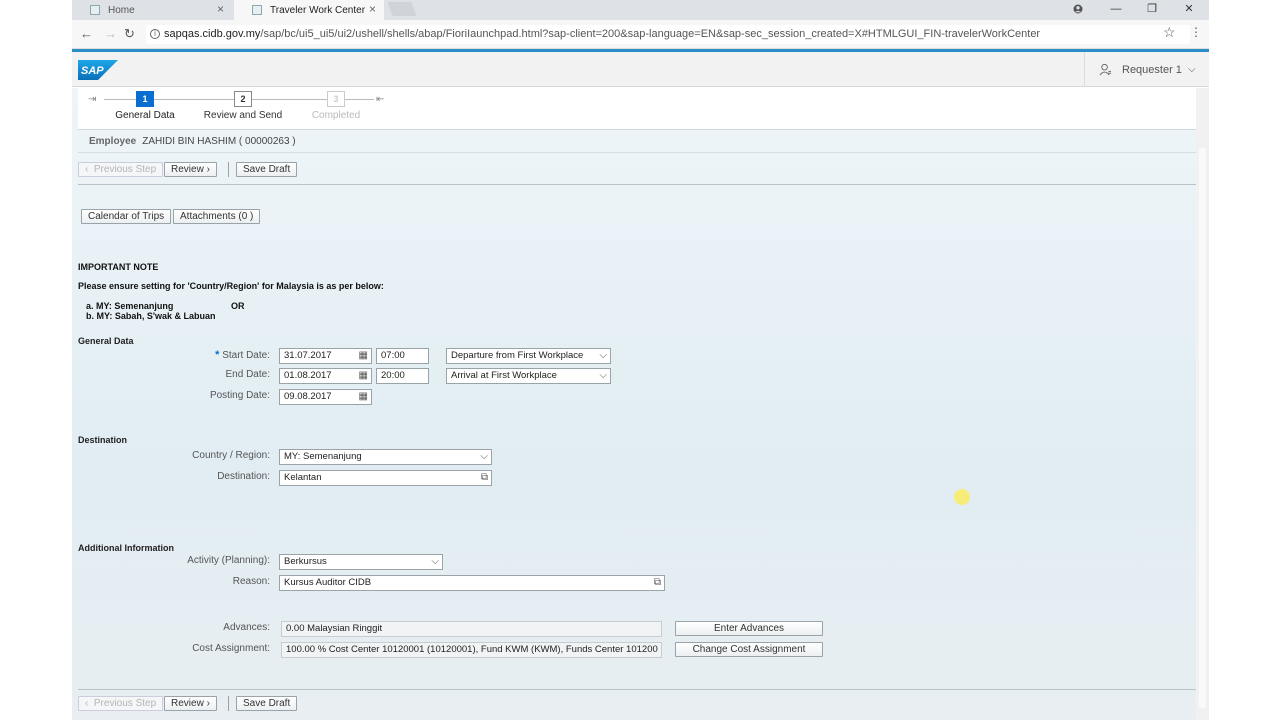 This screenshot has width=1280, height=720. What do you see at coordinates (190, 703) in the screenshot?
I see `review-button-bottom: Review ›` at bounding box center [190, 703].